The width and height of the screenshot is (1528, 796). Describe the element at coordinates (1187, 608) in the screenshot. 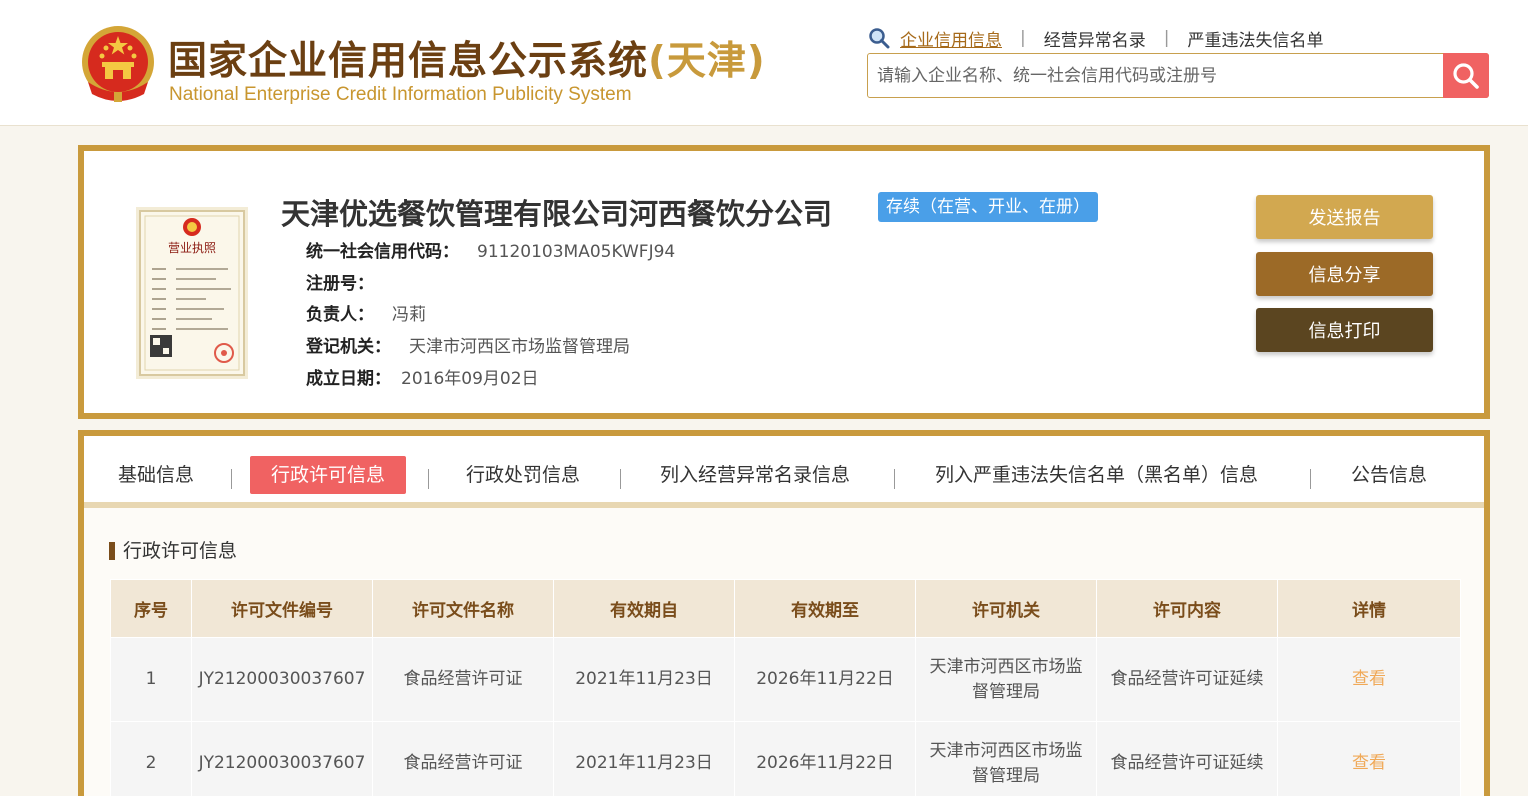

I see `column-header: 许可内容` at that location.